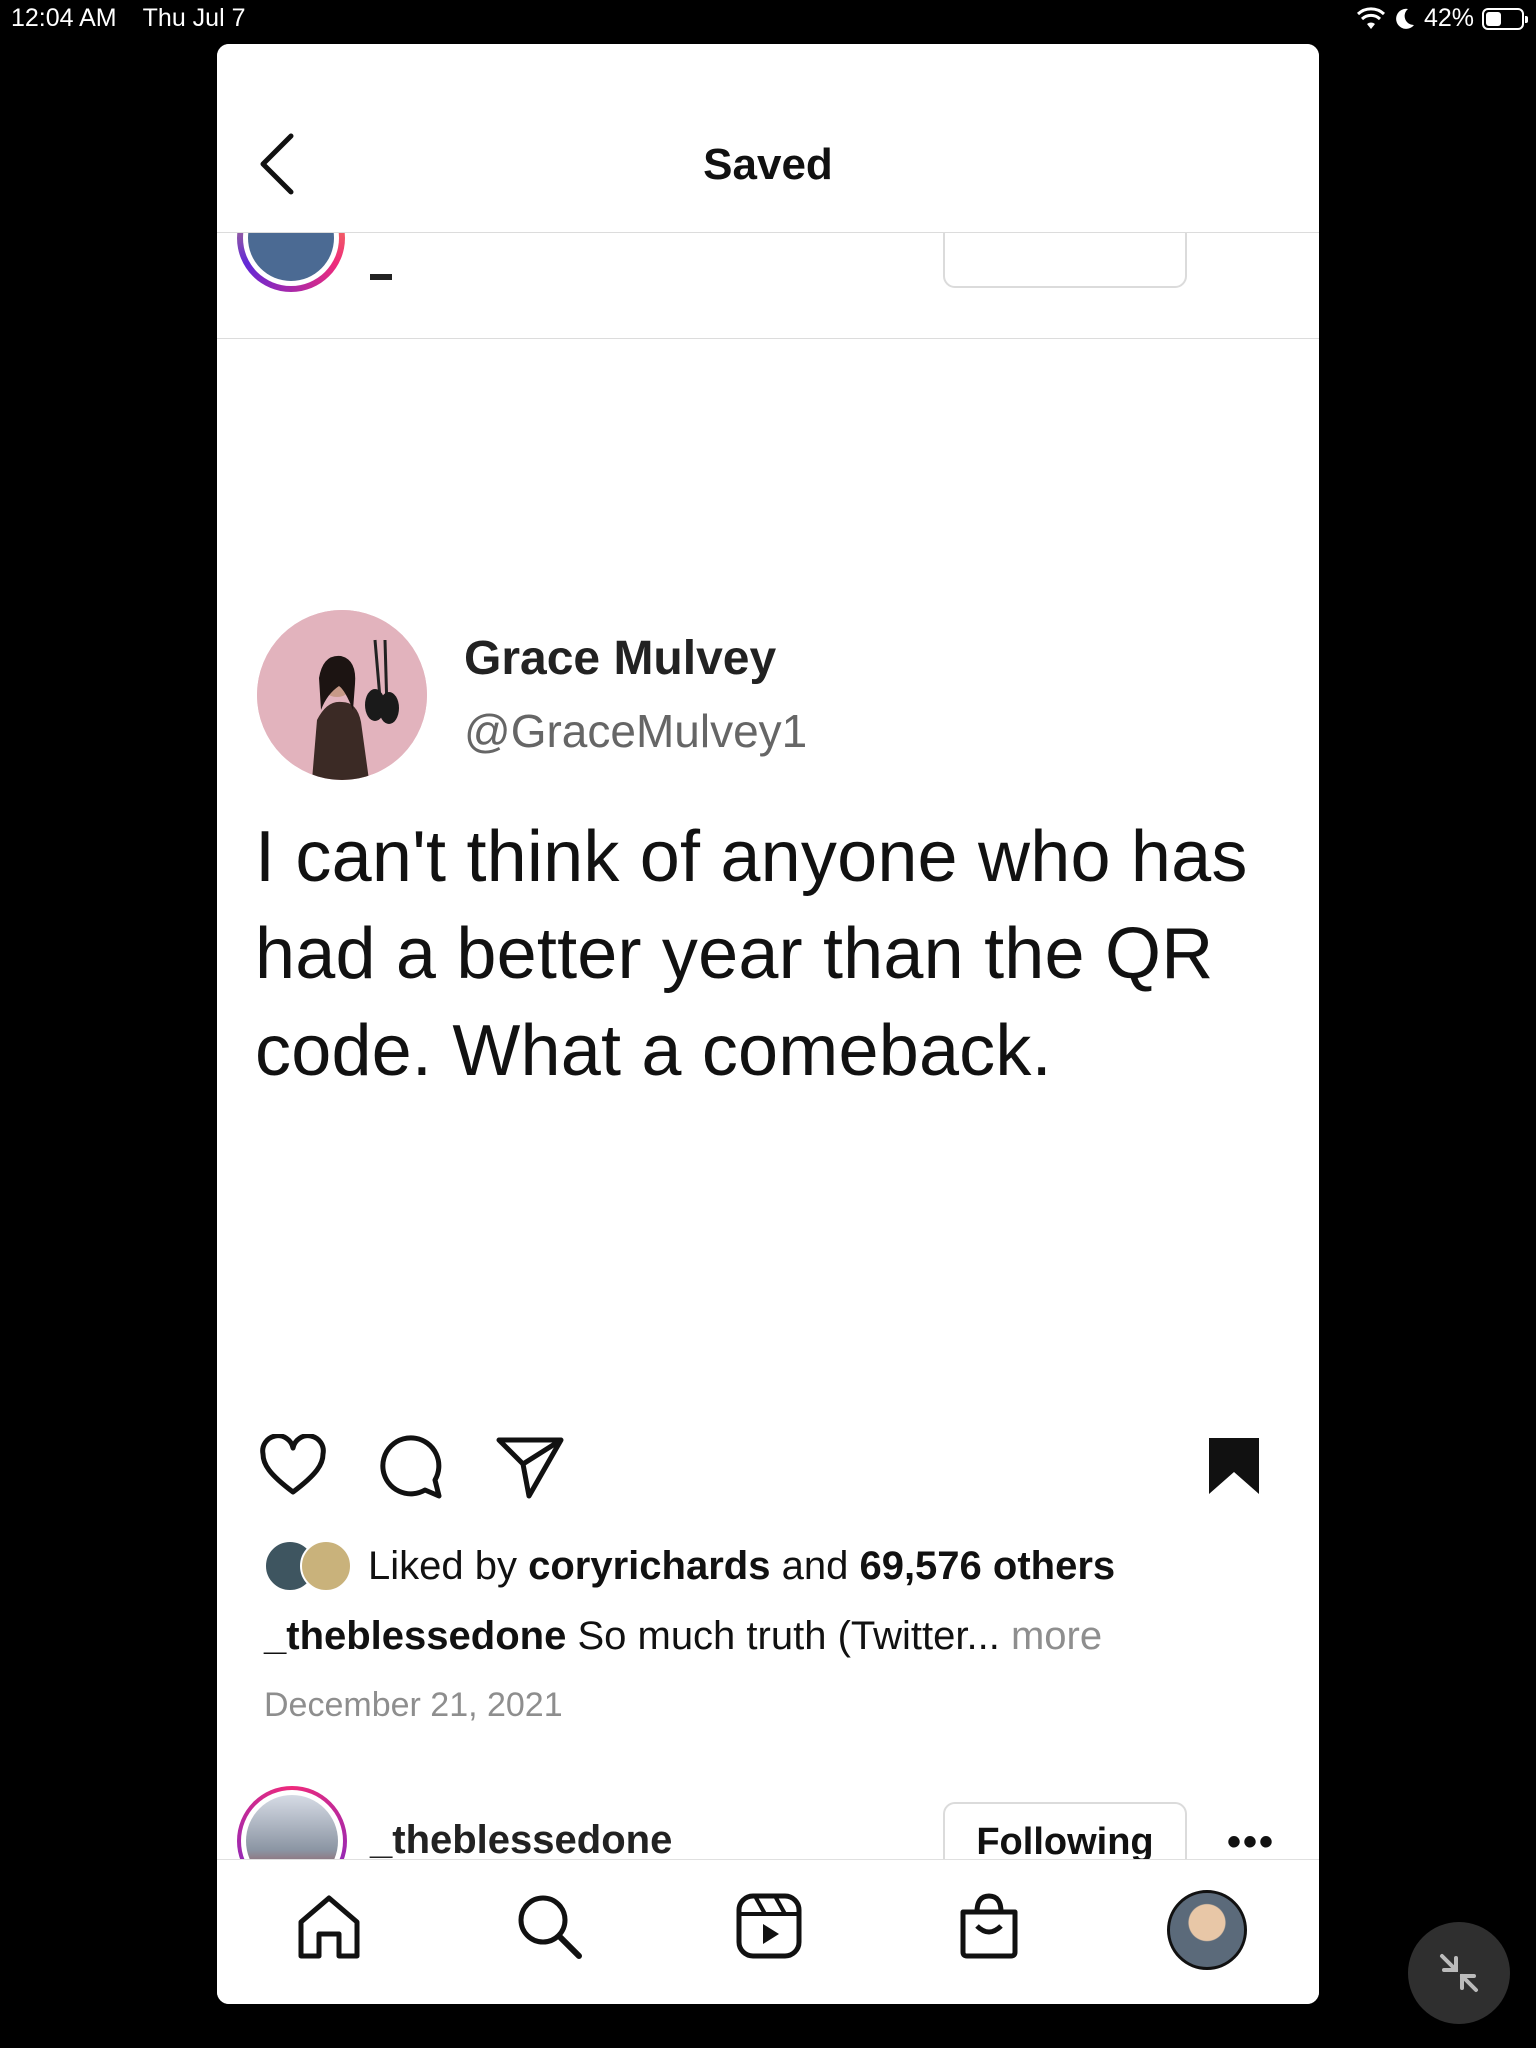  Describe the element at coordinates (411, 1467) in the screenshot. I see `comment-icon` at that location.